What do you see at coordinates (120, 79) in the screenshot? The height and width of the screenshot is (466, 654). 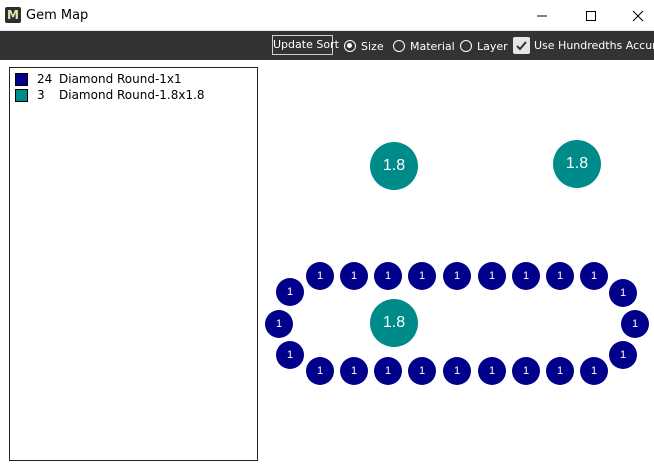 I see `legend-gem-name: Diamond Round-1x1` at bounding box center [120, 79].